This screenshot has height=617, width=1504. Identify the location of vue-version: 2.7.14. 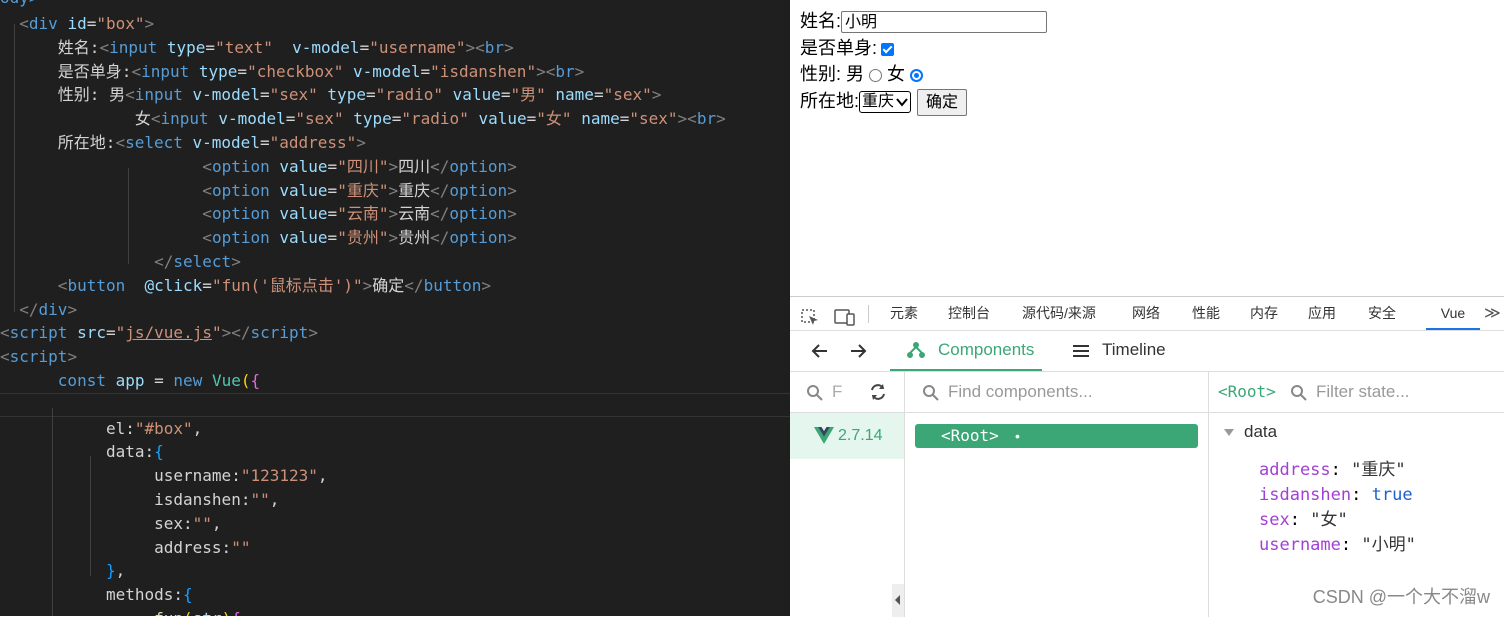
(860, 435).